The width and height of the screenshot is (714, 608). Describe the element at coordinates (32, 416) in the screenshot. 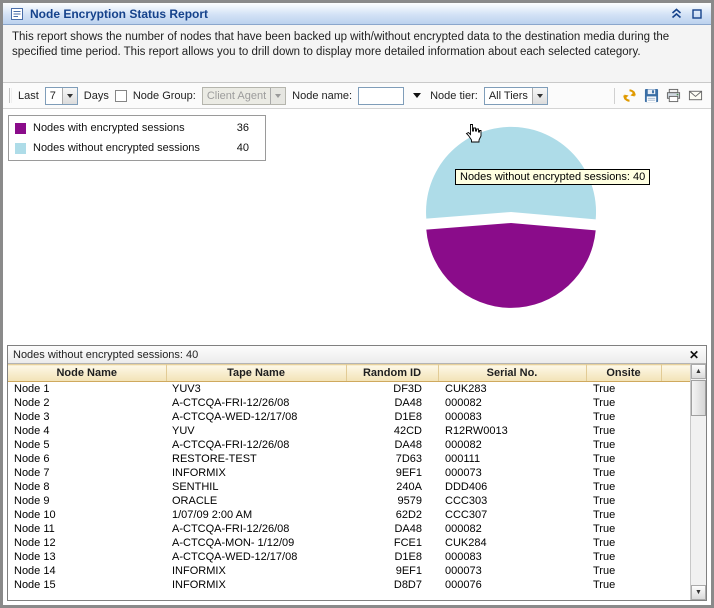

I see `table-cell: Node 3` at that location.